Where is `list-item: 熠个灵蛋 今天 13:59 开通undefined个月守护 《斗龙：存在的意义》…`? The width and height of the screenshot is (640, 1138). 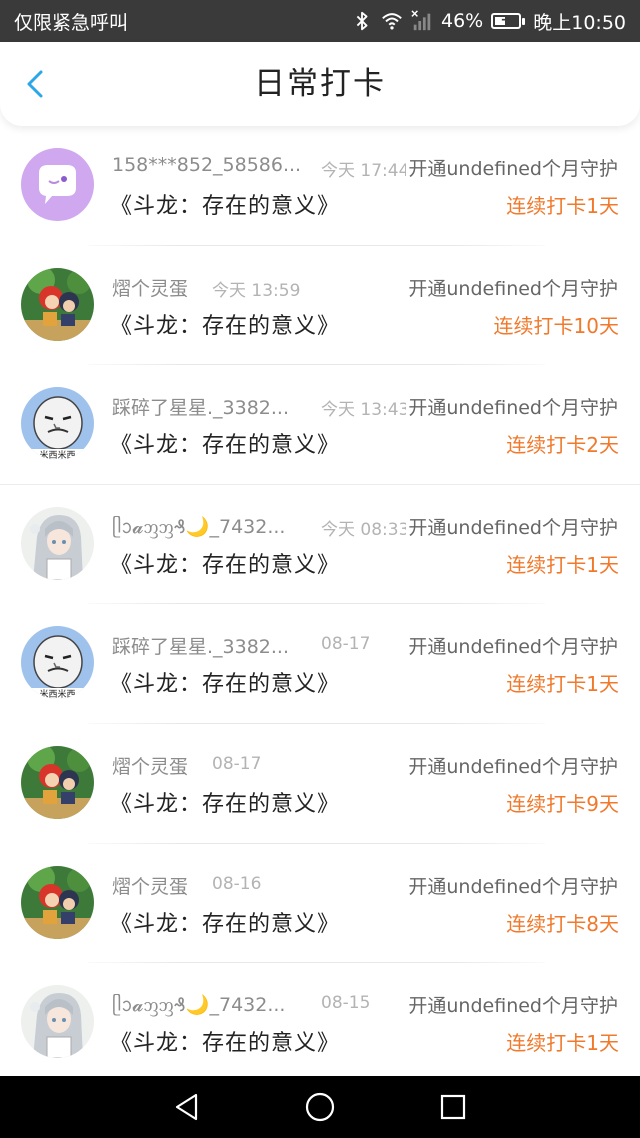 list-item: 熠个灵蛋 今天 13:59 开通undefined个月守护 《斗龙：存在的意义》… is located at coordinates (320, 306).